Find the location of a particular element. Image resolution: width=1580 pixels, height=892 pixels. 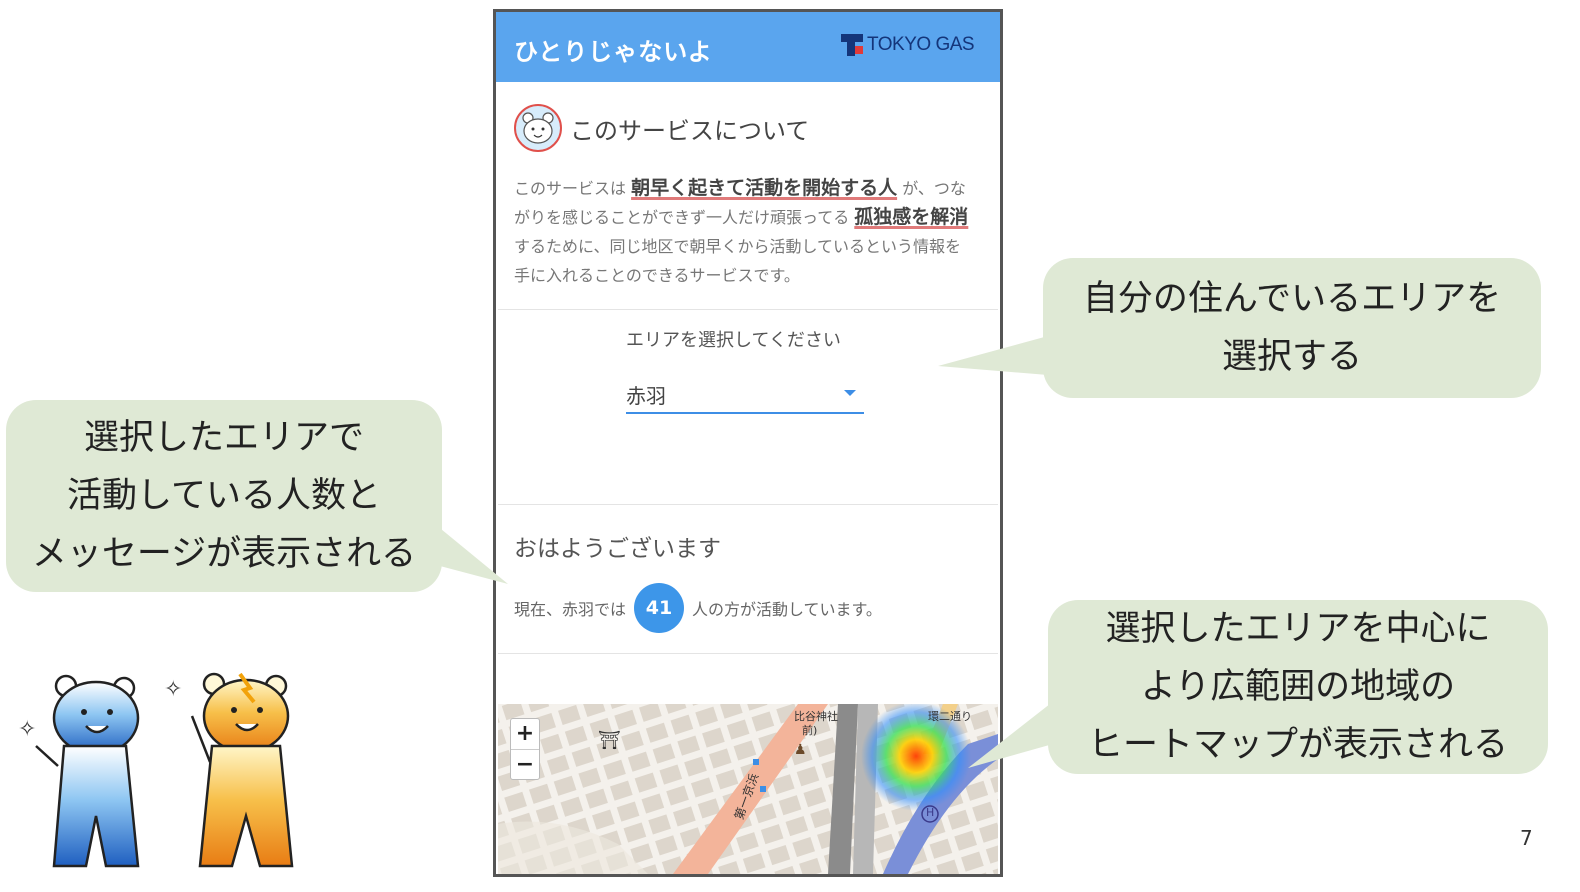

callout-line: より広範囲の地域の is located at coordinates (1298, 687).